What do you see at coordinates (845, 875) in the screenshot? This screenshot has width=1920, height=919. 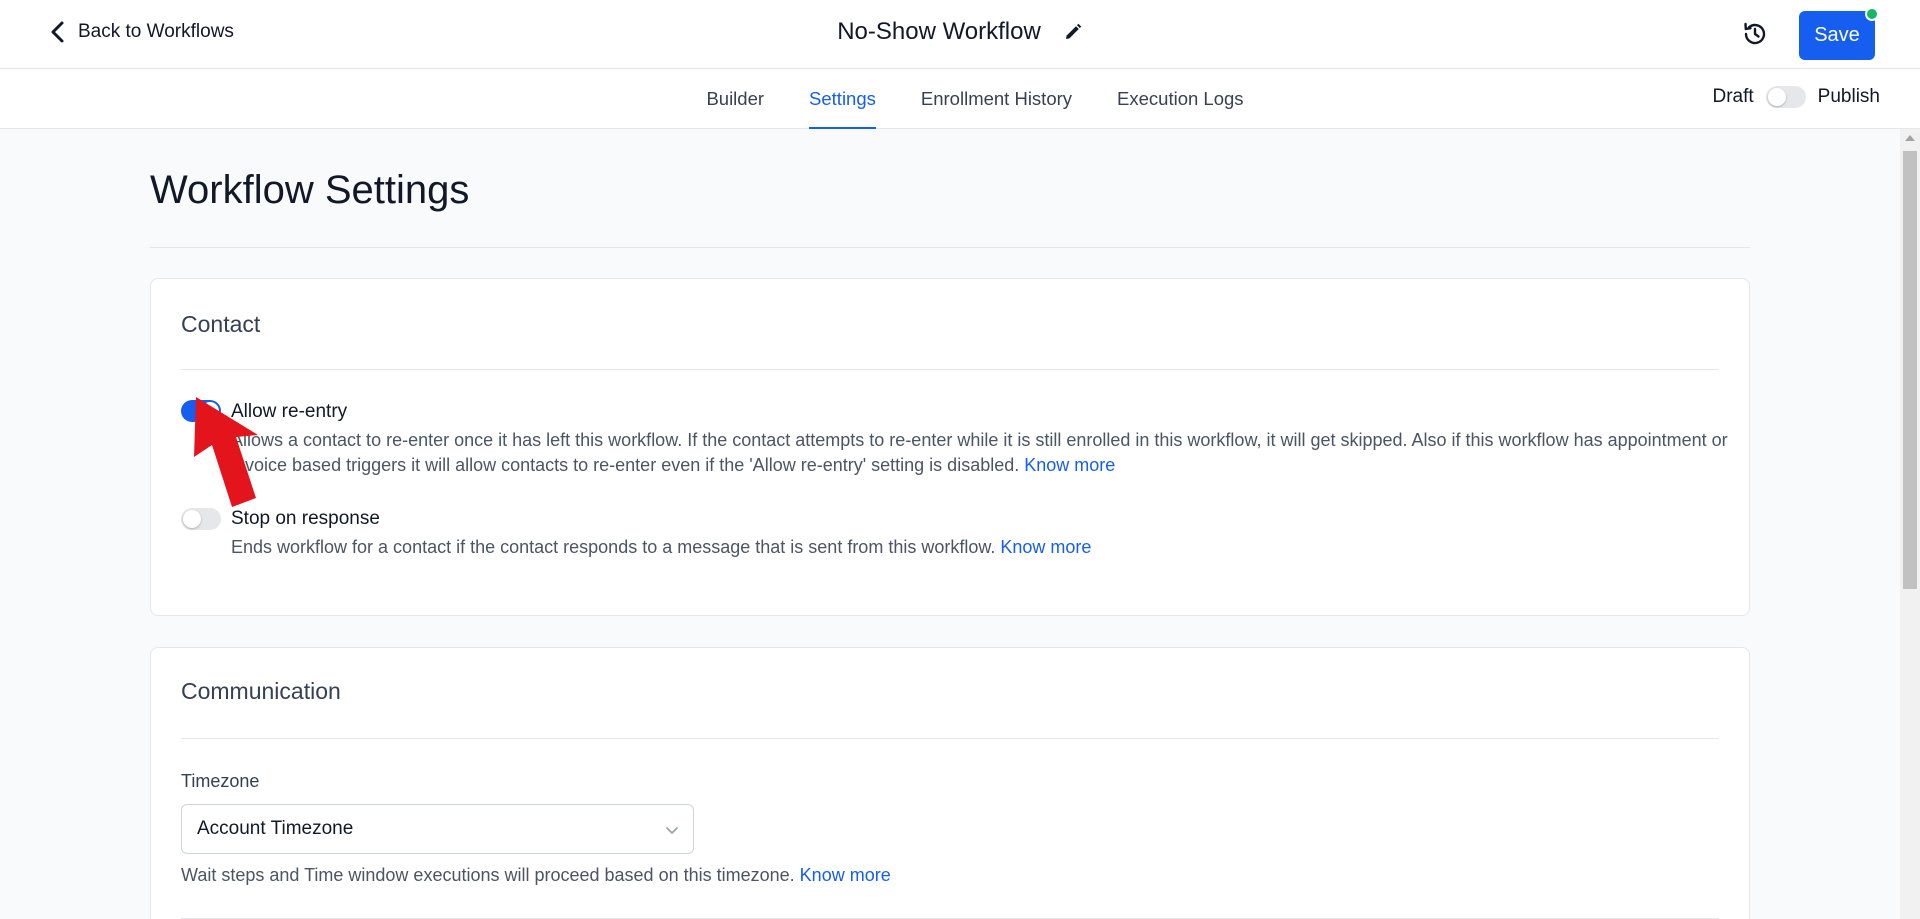 I see `timezone-know-more-link: Know more` at bounding box center [845, 875].